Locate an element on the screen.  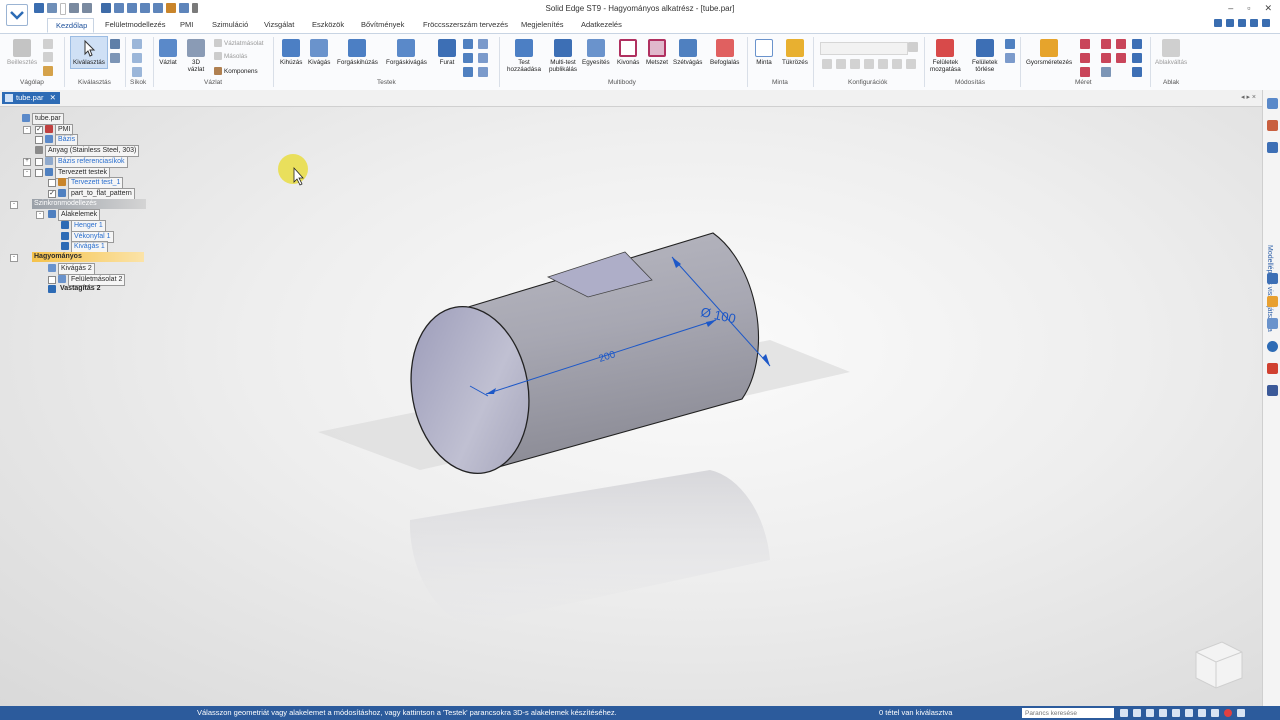
smart-dimension-button: Gyorsméretezés is located at coordinates (1049, 52).